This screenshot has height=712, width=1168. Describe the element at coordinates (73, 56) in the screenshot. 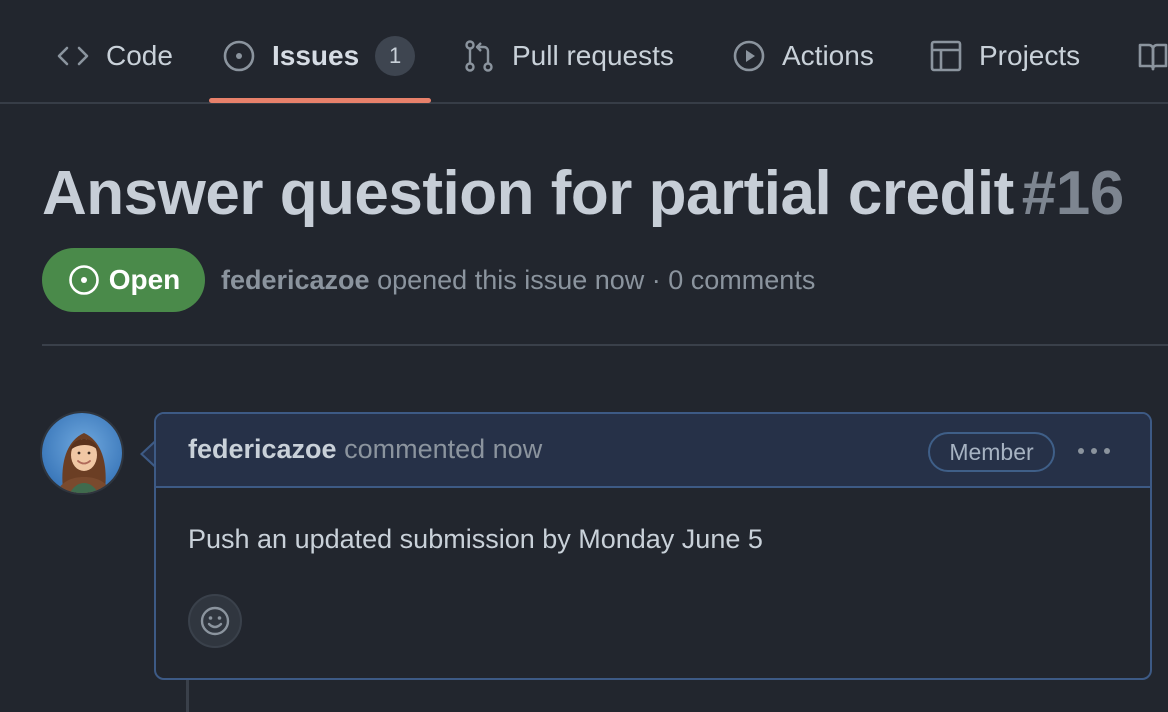

I see `code-icon` at that location.